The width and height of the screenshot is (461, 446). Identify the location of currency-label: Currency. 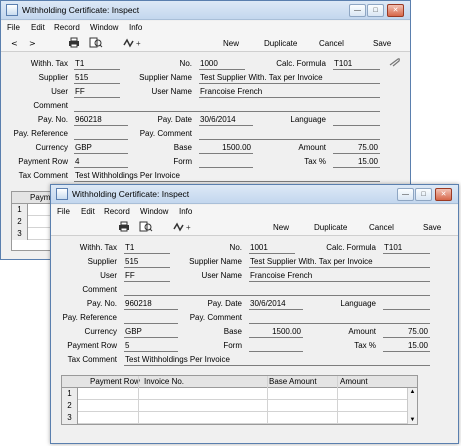
(100, 331).